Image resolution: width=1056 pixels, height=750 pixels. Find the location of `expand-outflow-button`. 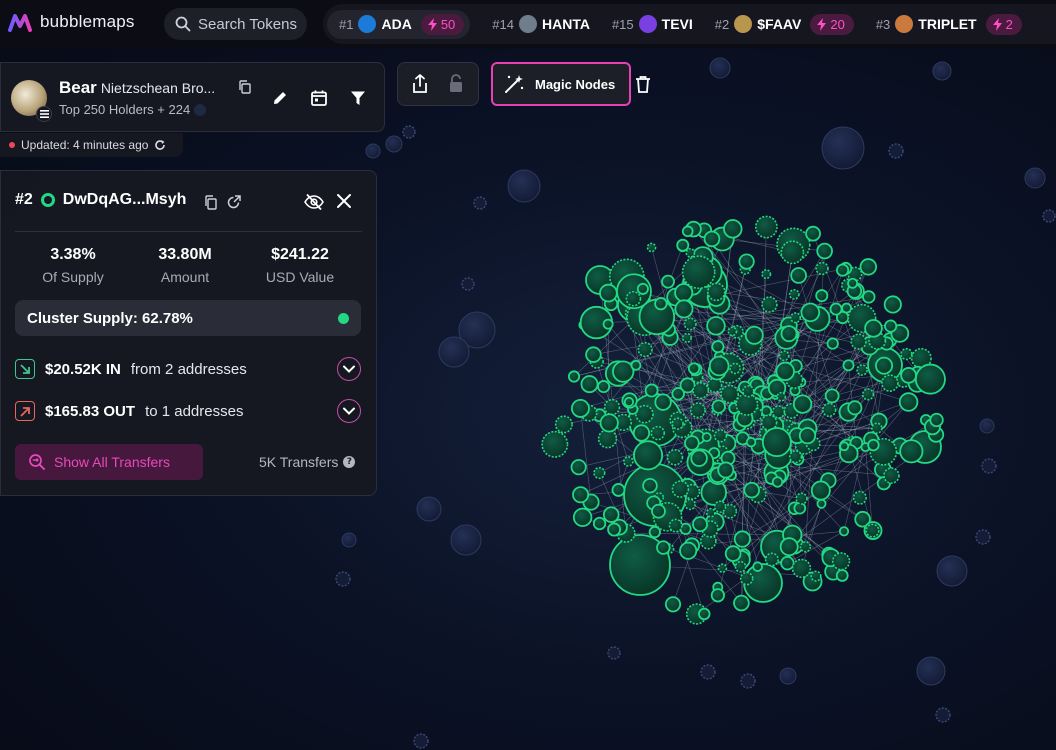

expand-outflow-button is located at coordinates (349, 411).